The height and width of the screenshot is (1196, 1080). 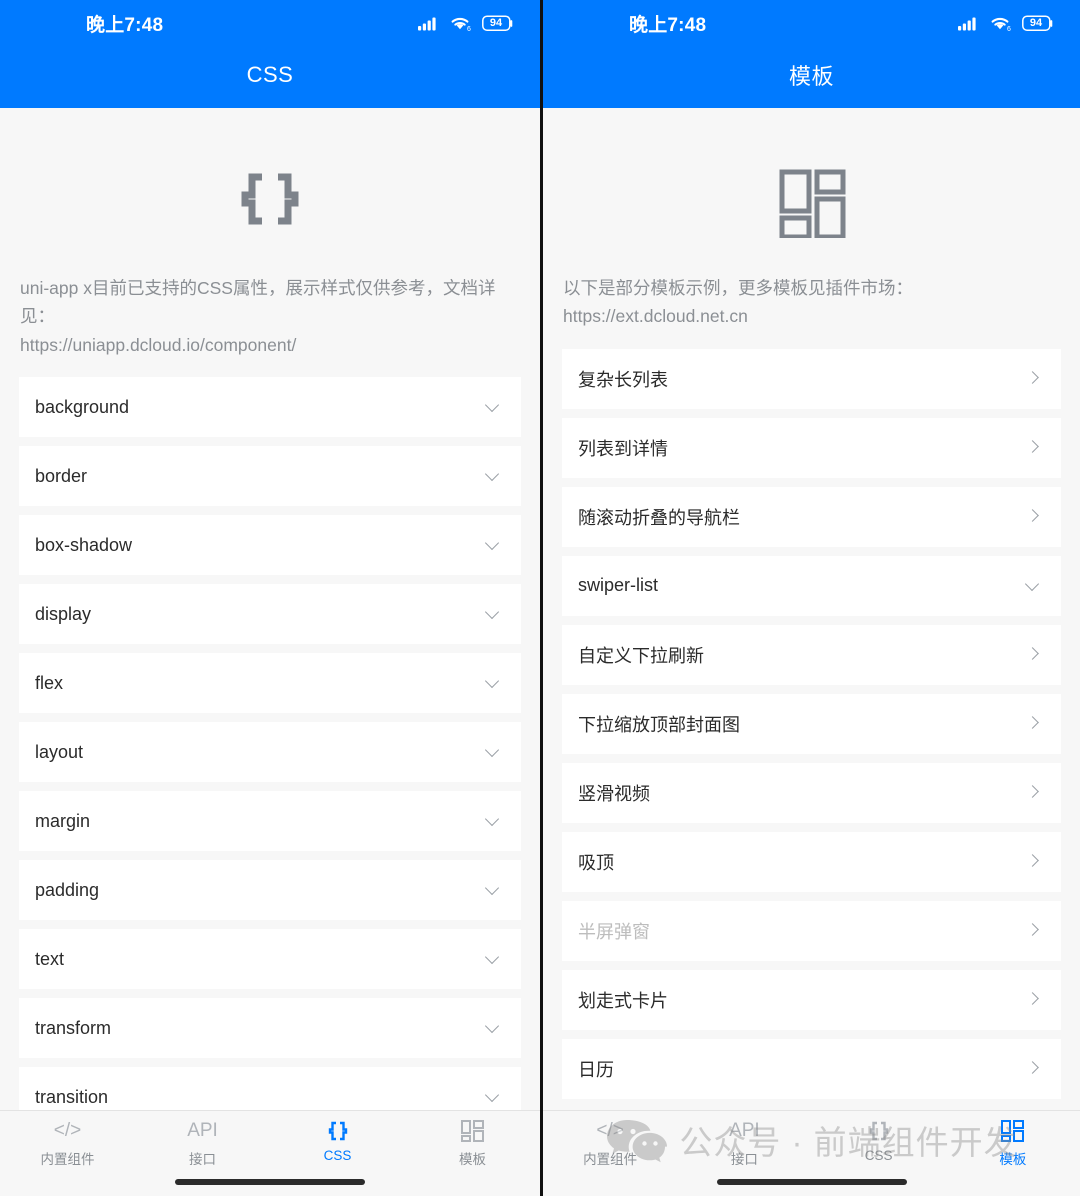 What do you see at coordinates (811, 23) in the screenshot?
I see `right-status-bar: 晚上7:48 6 94` at bounding box center [811, 23].